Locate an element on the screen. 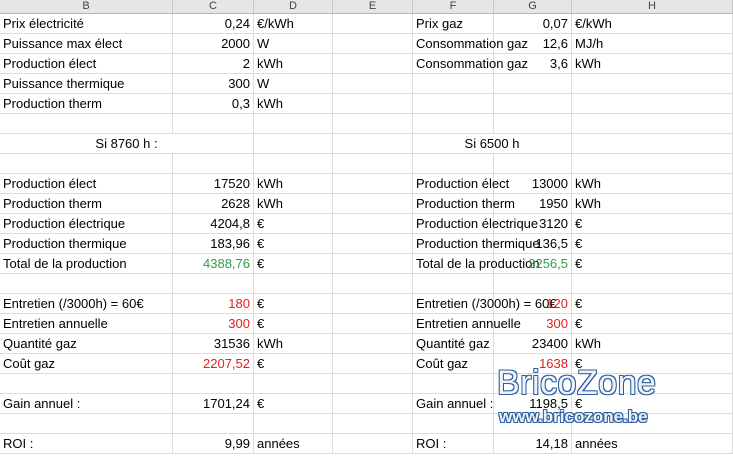  cell-g-row-9: 13000 is located at coordinates (533, 184).